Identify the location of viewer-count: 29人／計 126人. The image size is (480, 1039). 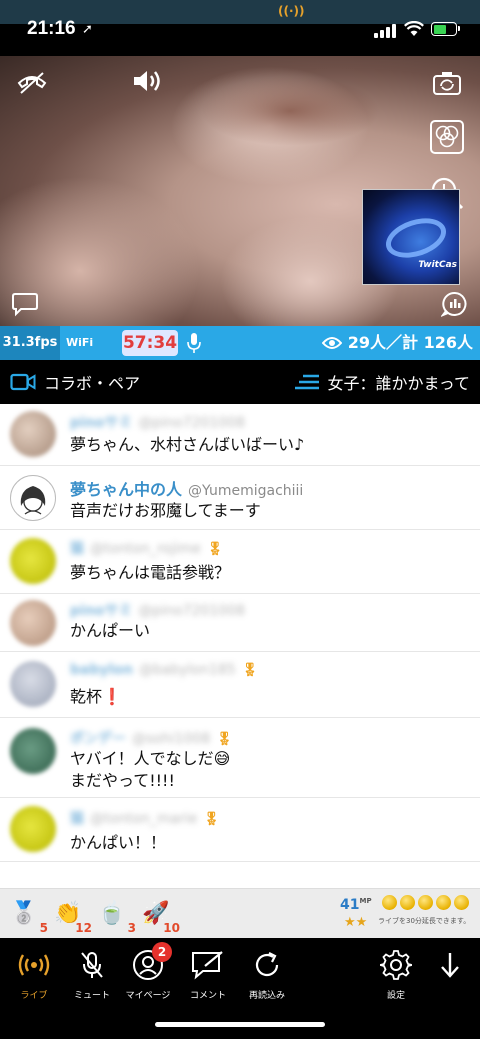
(397, 343).